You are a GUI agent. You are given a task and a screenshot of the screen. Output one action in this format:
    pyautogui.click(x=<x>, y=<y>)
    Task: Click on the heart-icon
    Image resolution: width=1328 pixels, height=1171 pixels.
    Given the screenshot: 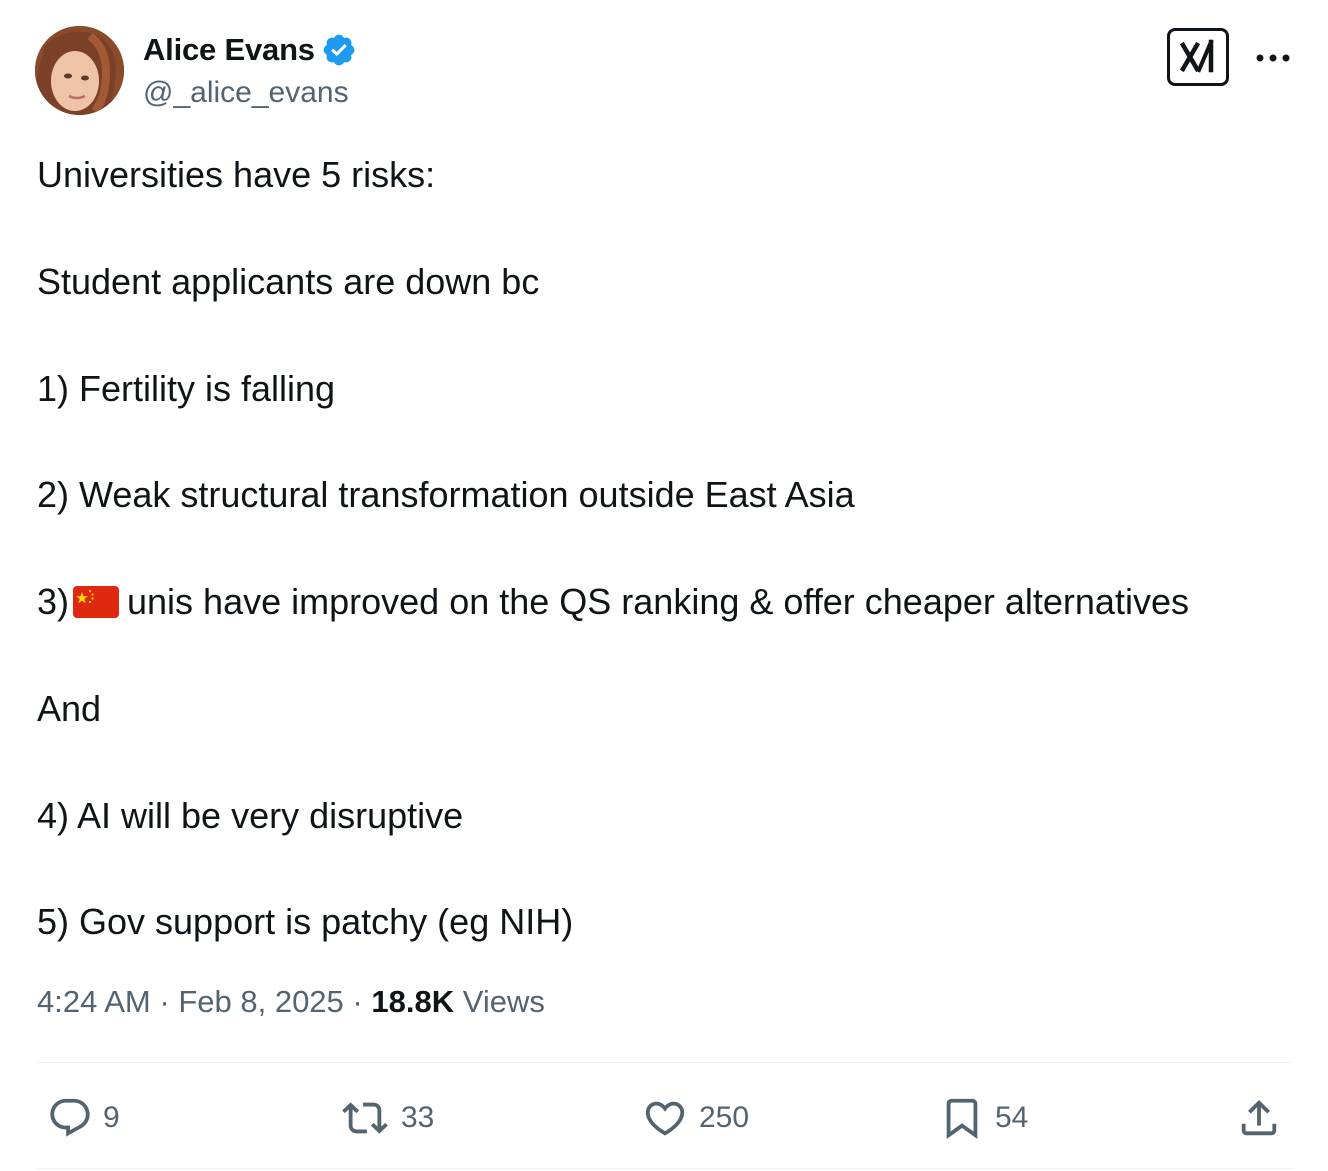 What is the action you would take?
    pyautogui.click(x=665, y=1118)
    